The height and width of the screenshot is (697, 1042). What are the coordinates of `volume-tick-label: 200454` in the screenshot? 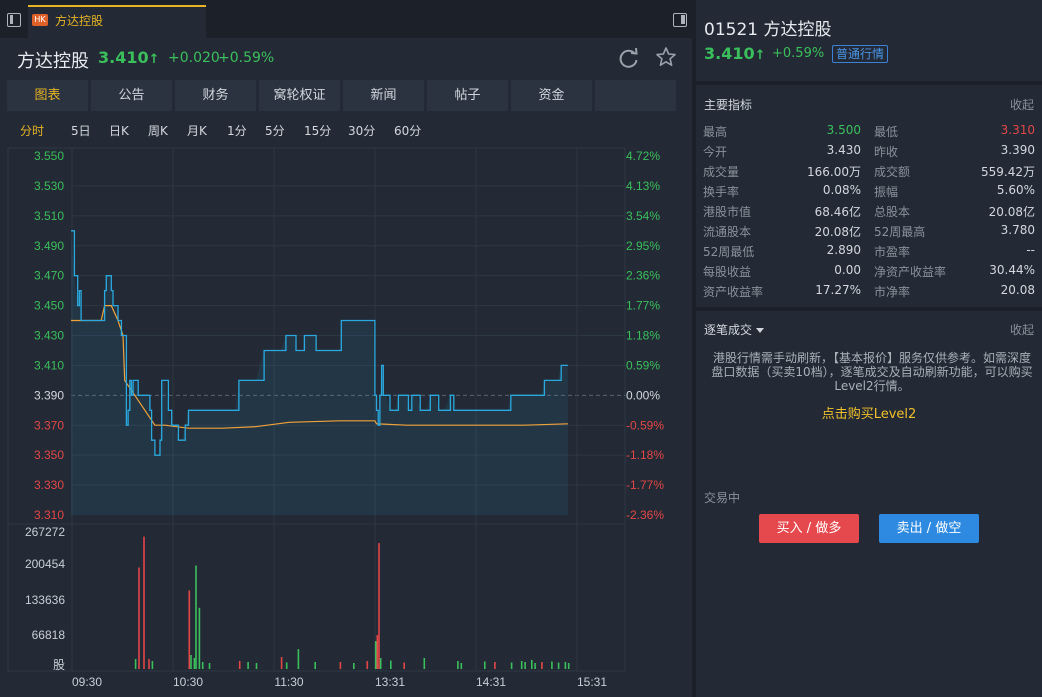 It's located at (45, 564).